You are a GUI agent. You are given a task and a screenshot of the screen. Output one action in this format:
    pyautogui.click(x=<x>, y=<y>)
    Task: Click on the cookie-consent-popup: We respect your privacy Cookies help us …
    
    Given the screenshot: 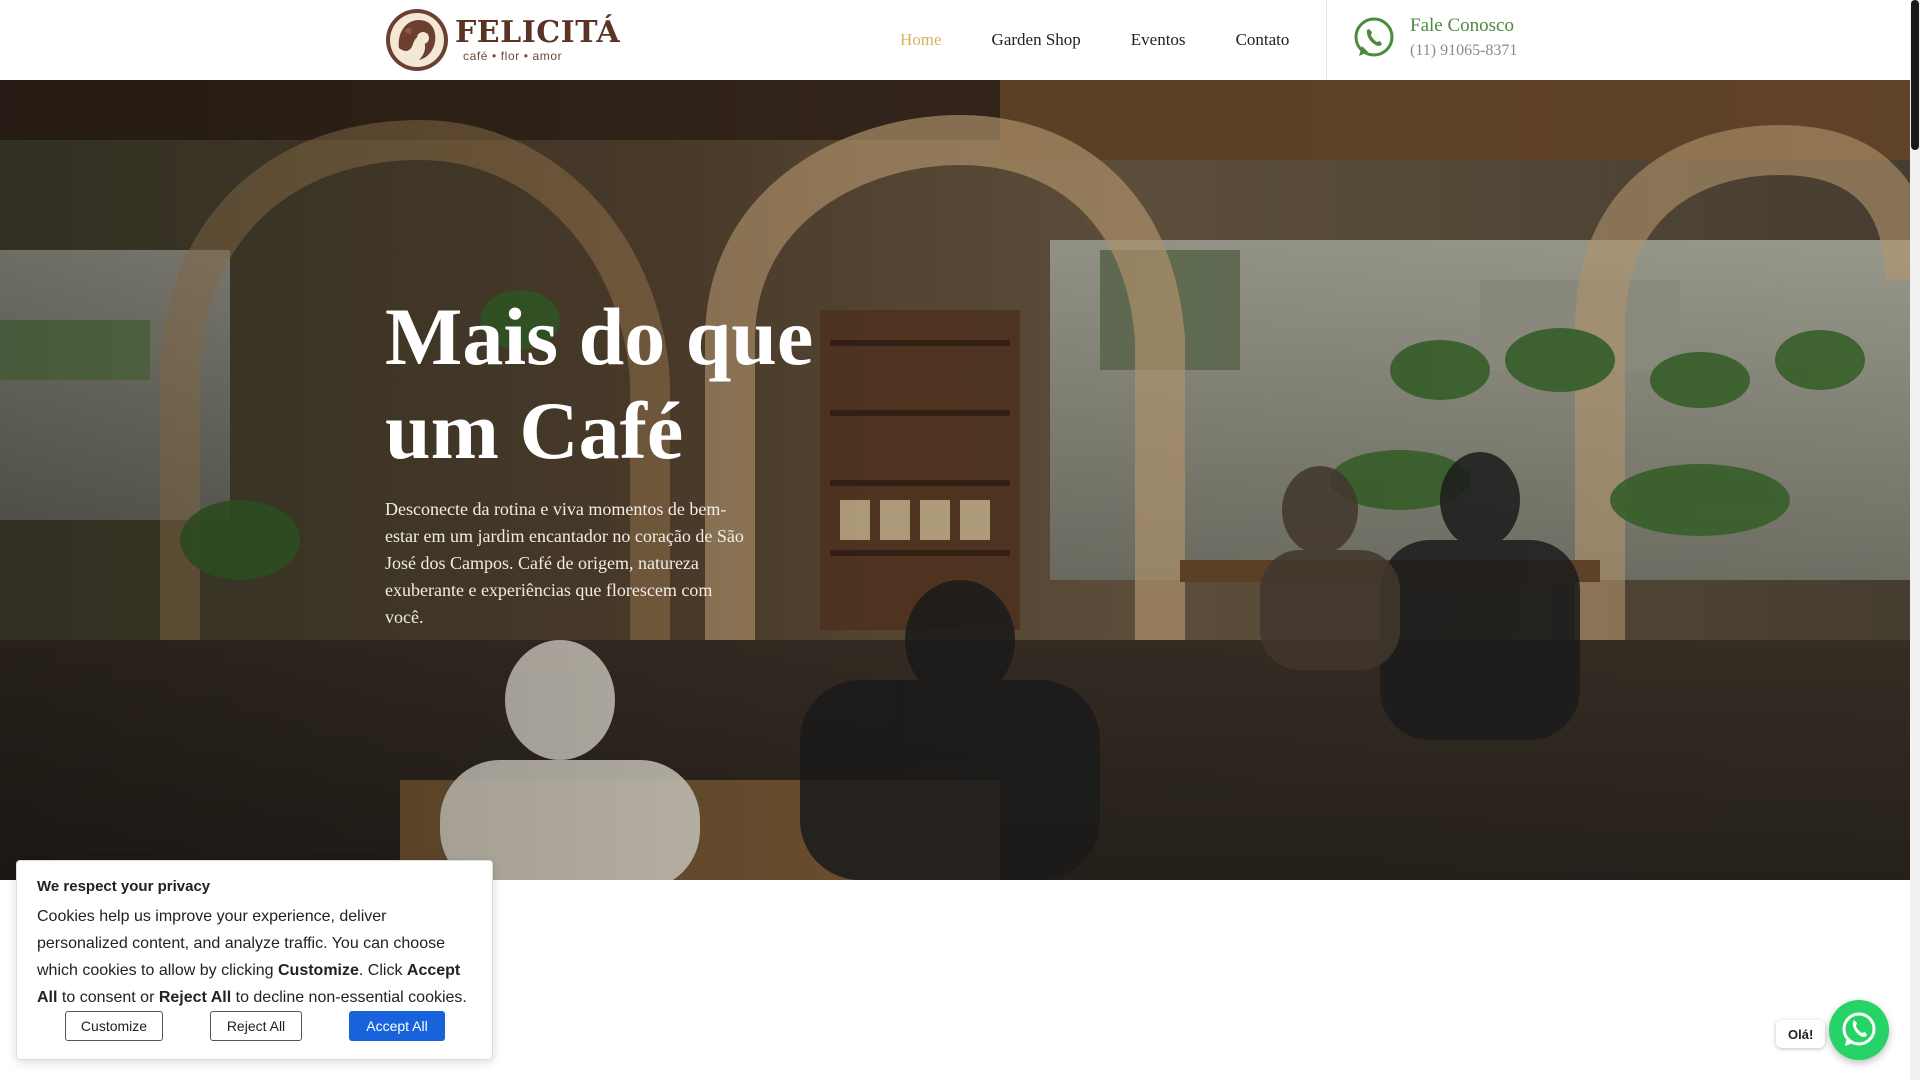 What is the action you would take?
    pyautogui.click(x=254, y=960)
    